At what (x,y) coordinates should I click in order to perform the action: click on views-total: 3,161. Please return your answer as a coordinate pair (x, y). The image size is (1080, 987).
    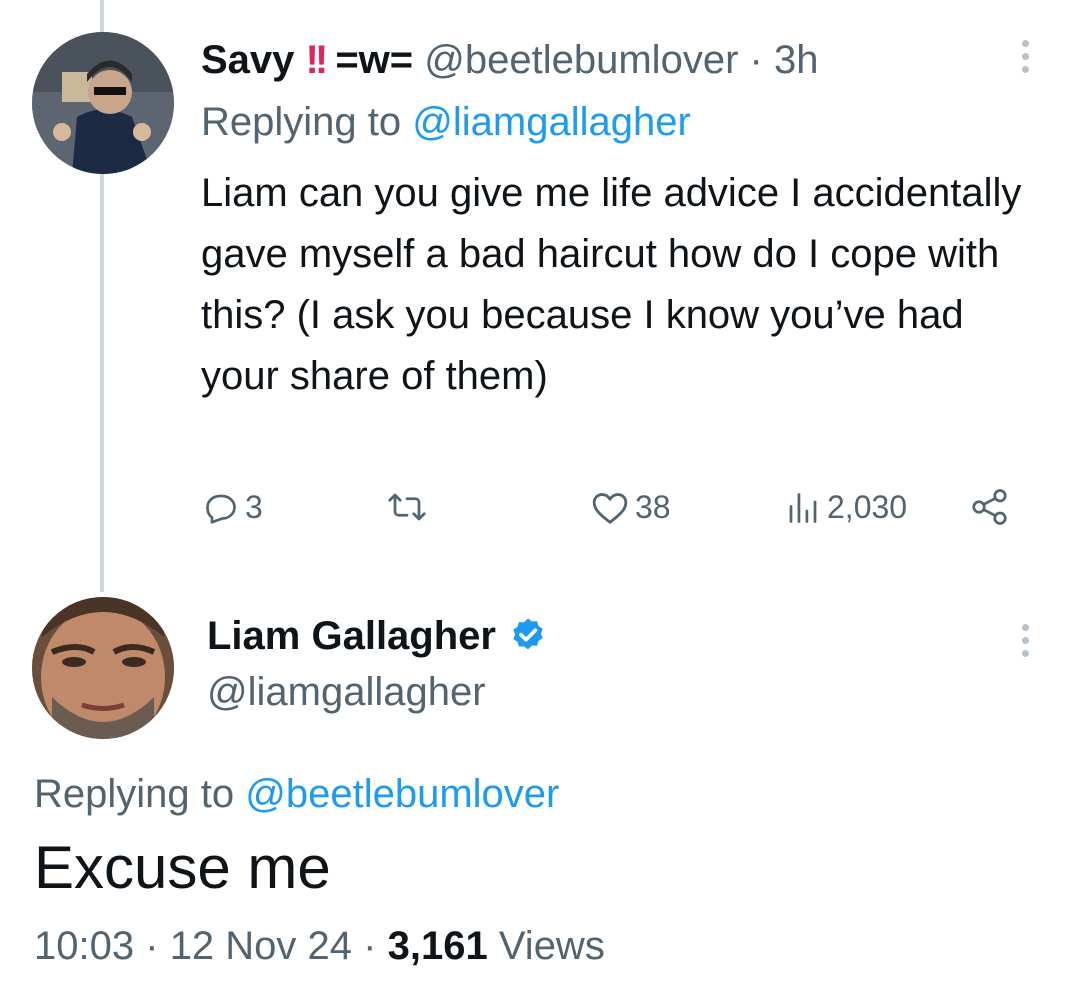
    Looking at the image, I should click on (437, 946).